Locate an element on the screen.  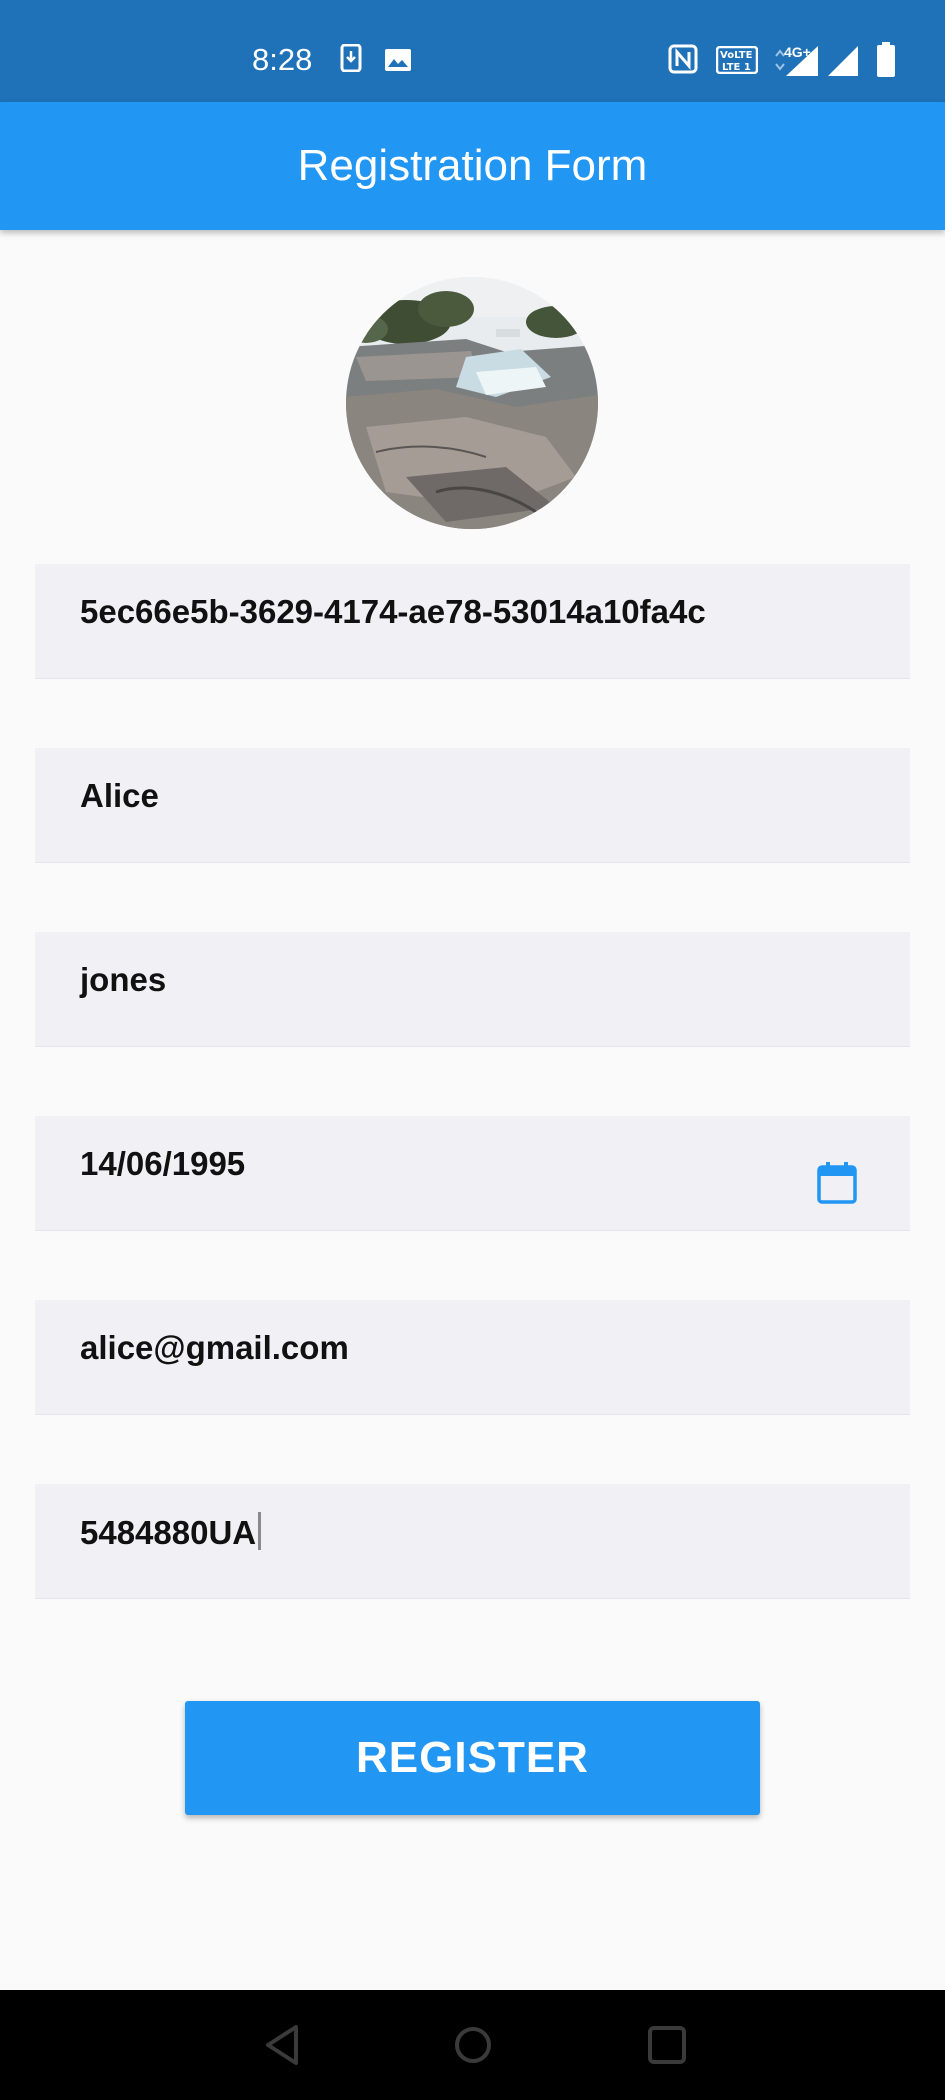
avatar is located at coordinates (472, 403).